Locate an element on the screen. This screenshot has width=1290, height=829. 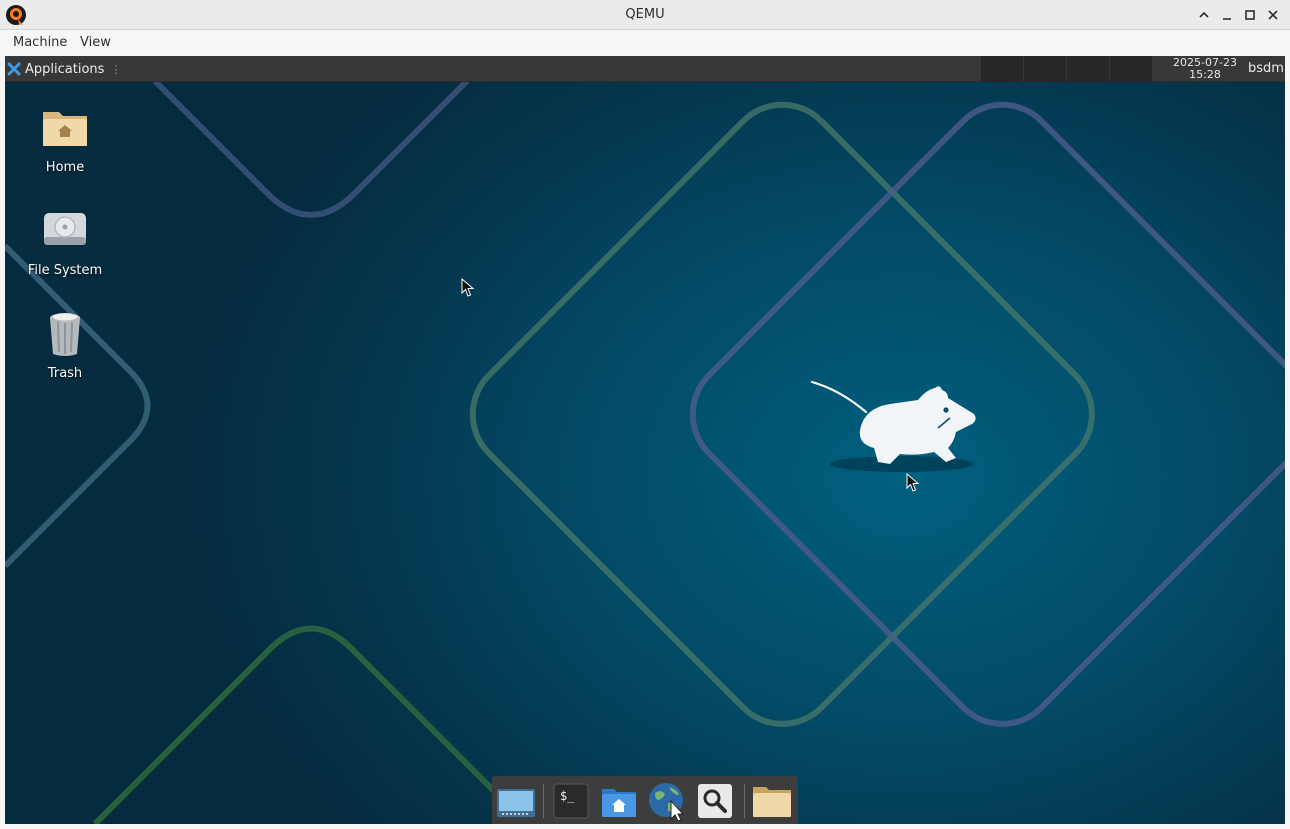
app-finder-icon is located at coordinates (715, 801).